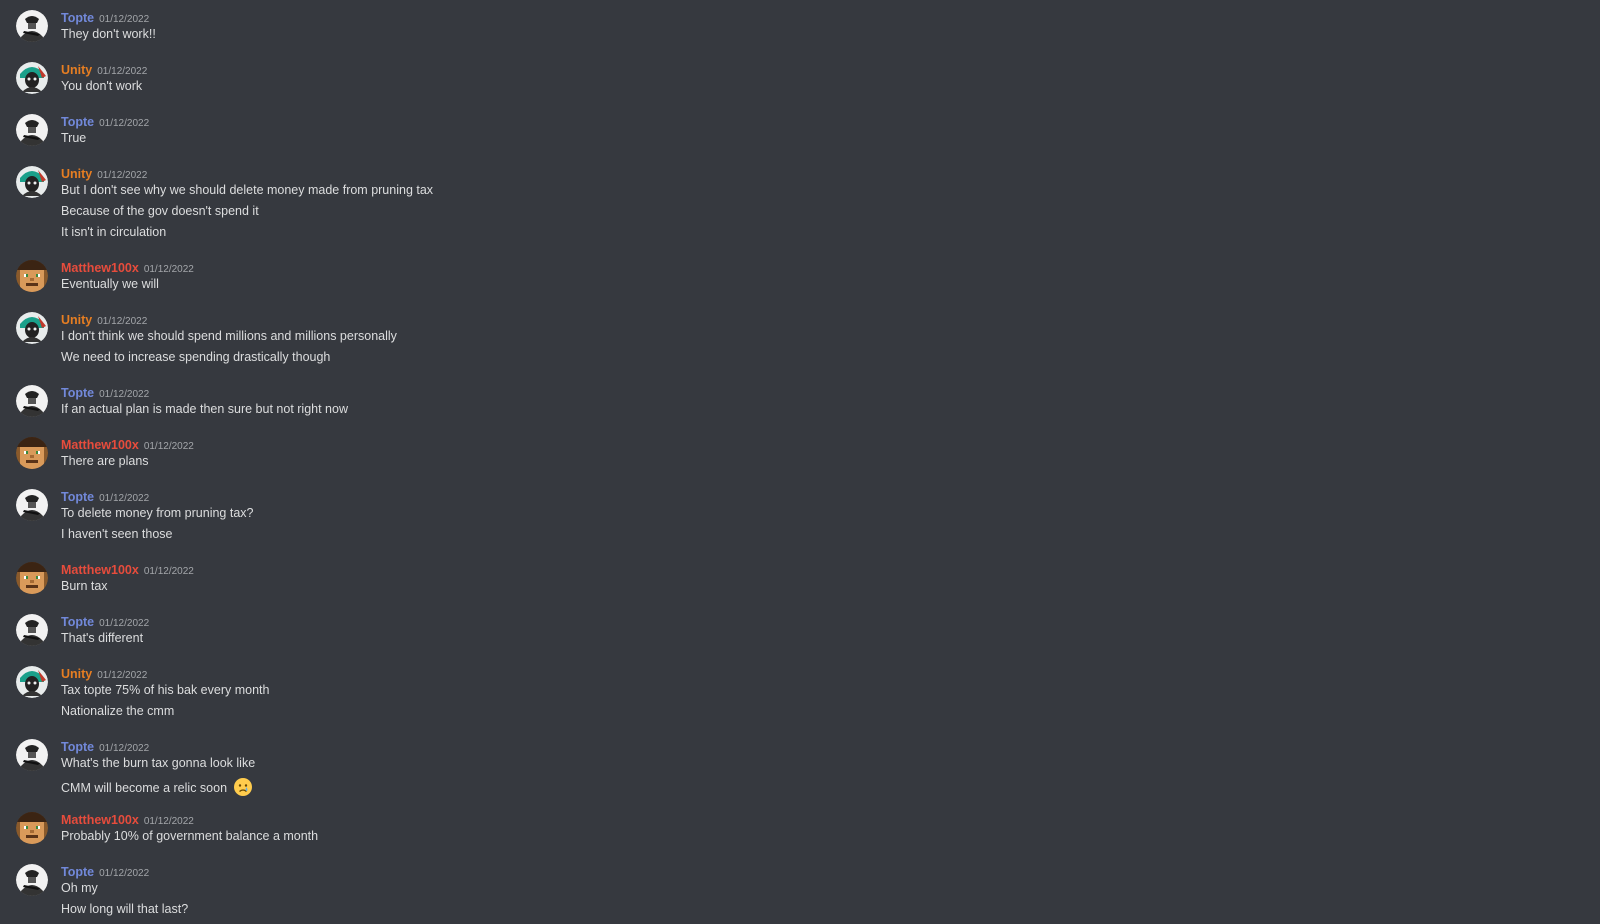 This screenshot has width=1600, height=924. Describe the element at coordinates (108, 34) in the screenshot. I see `message-text: They don't work!!` at that location.